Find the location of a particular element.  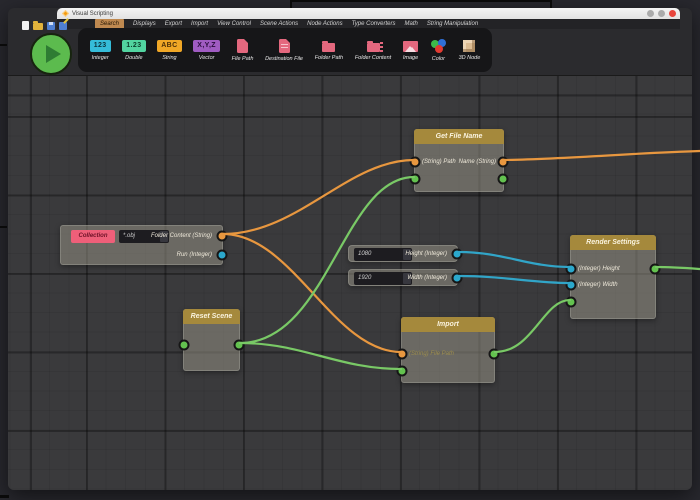

toolbar-item-folder-content: Folder Content is located at coordinates (373, 50).